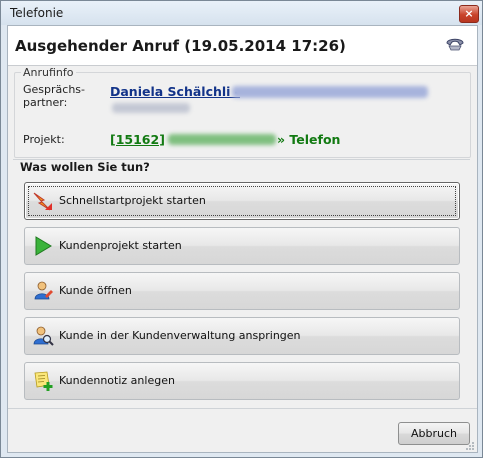 This screenshot has width=483, height=458. I want to click on call-header: Ausgehender Anruf (19.05.2014 17:26), so click(242, 46).